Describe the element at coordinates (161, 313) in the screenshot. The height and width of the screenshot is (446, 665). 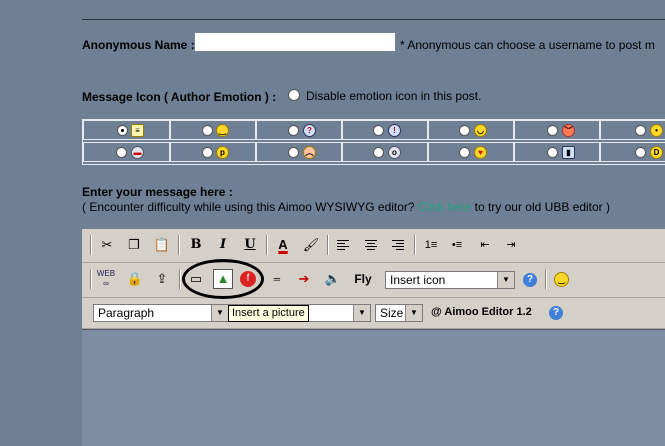
I see `paragraph-format-select: Paragraph ▼` at that location.